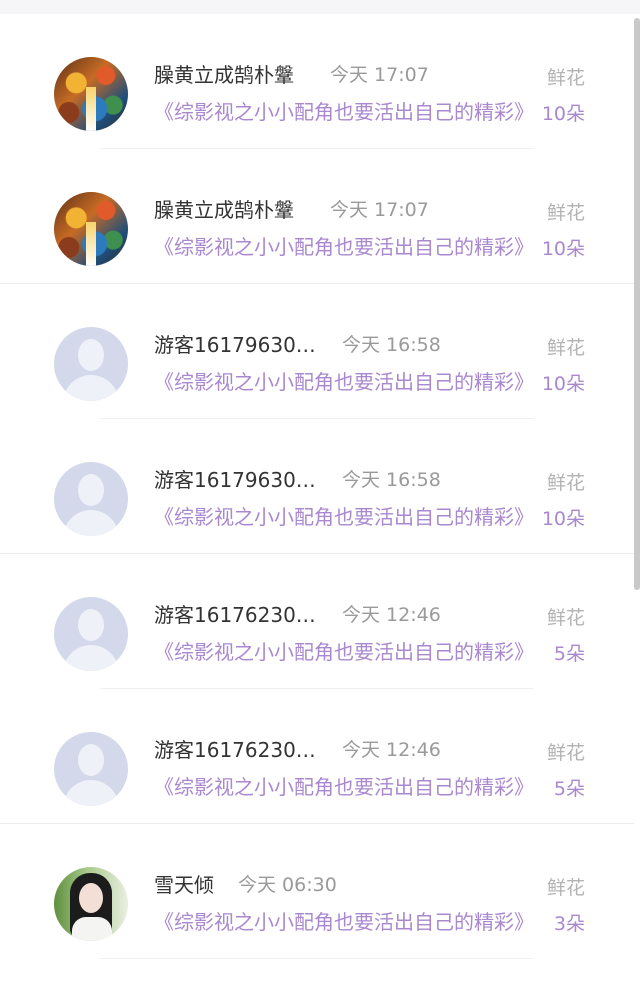 This screenshot has width=640, height=988. I want to click on timestamp: 今天 06:30, so click(287, 885).